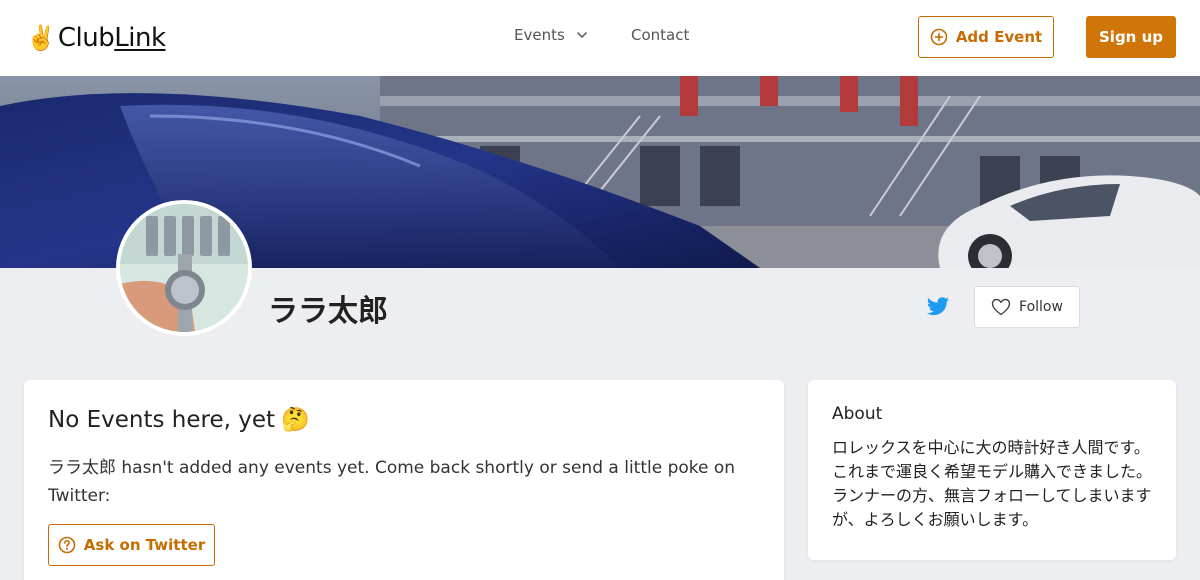  Describe the element at coordinates (67, 545) in the screenshot. I see `question-circle-icon` at that location.